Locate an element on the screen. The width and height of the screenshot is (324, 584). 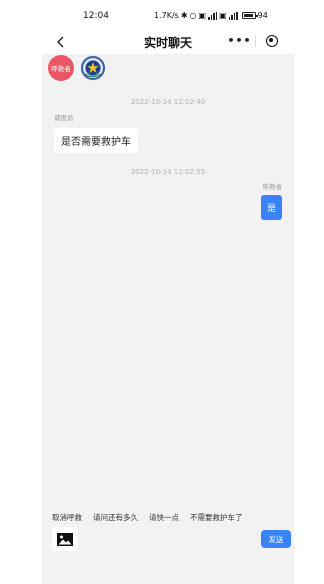
sender-name: 调度员 is located at coordinates (64, 118).